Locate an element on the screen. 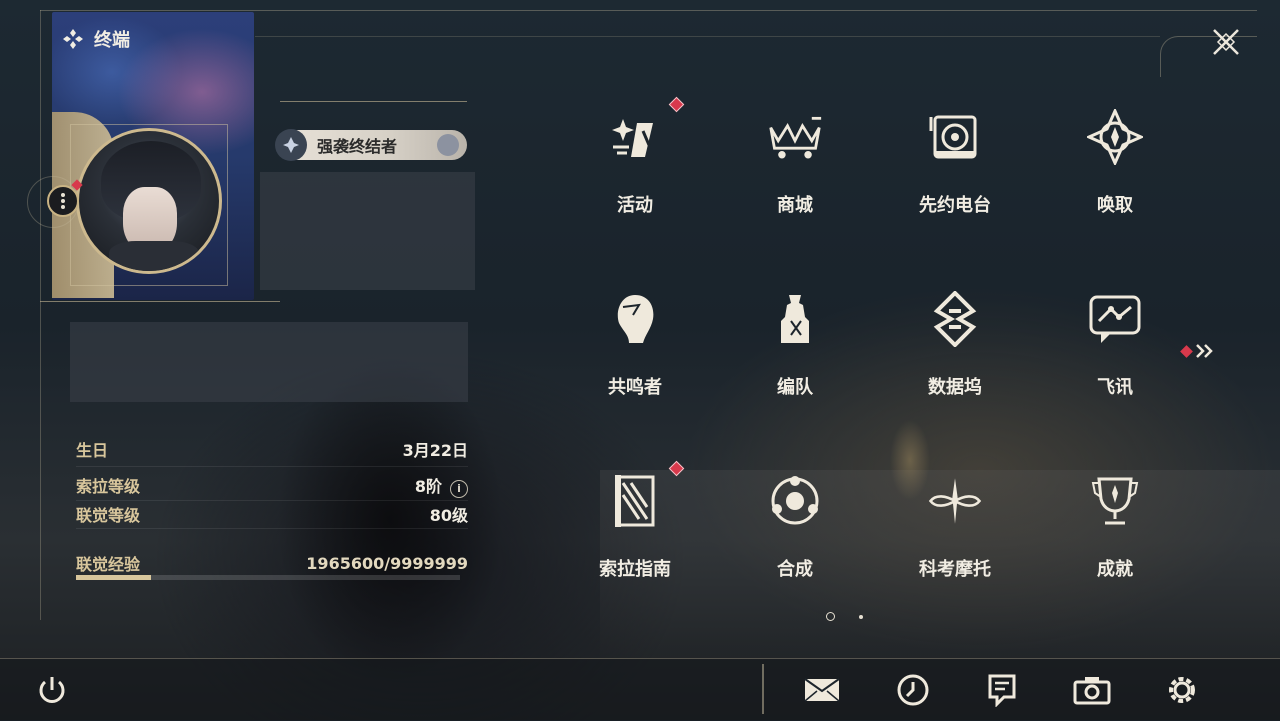  sola-level-value: 8阶 is located at coordinates (428, 486).